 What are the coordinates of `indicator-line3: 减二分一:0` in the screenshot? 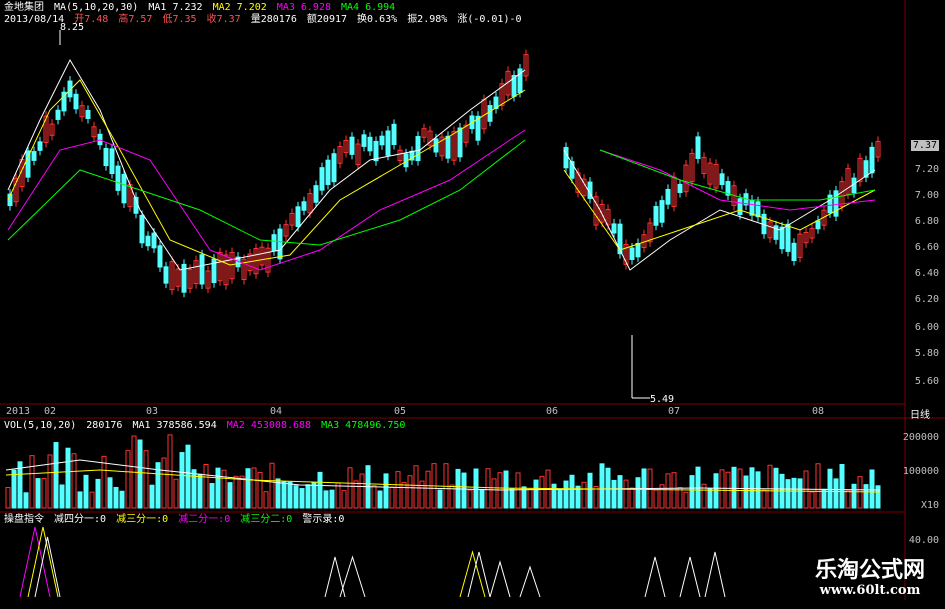 It's located at (204, 519).